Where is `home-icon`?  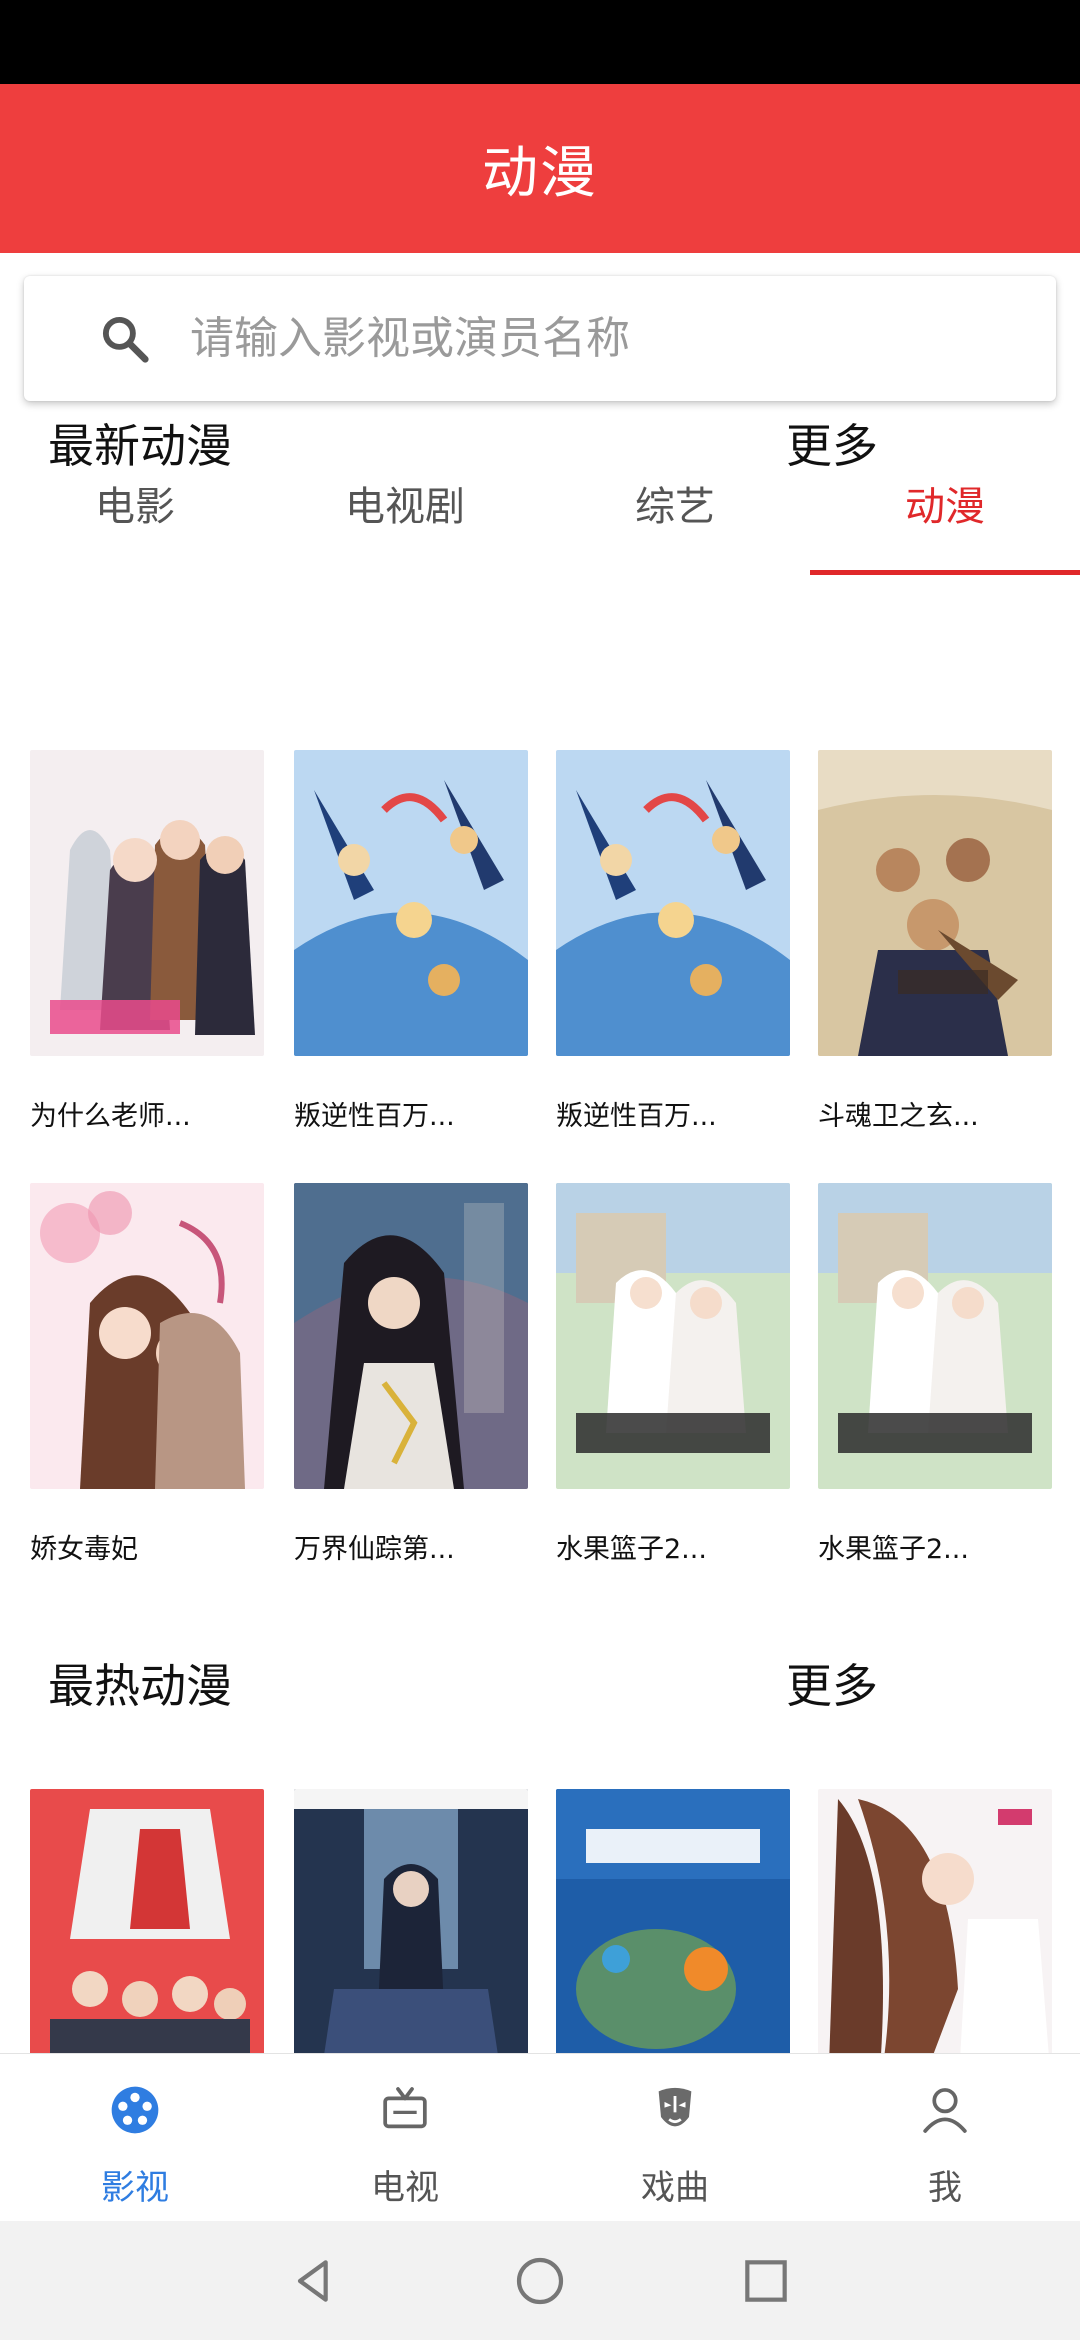
home-icon is located at coordinates (540, 2281).